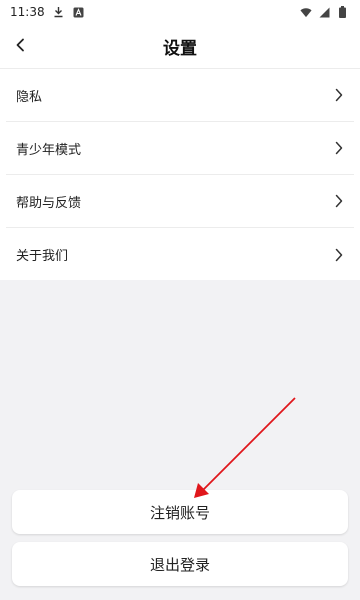 This screenshot has height=600, width=360. I want to click on settings-item-label: 帮助与反馈, so click(49, 203).